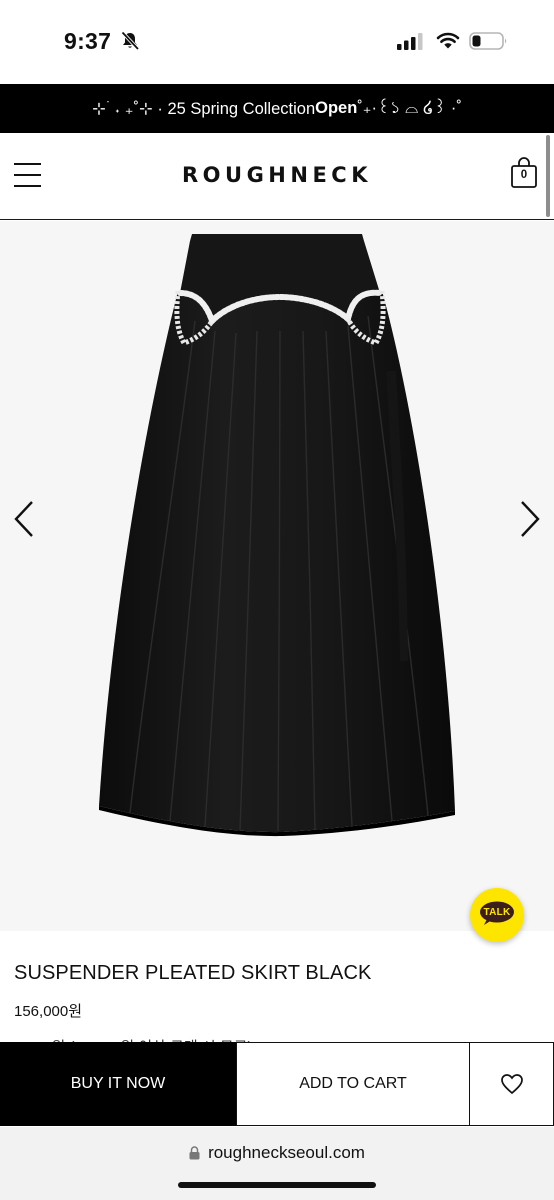 This screenshot has height=1200, width=554. I want to click on promo-text-start: ⊹ ࣪ ˖ ₊˚⊹ · 25 Spring Collection, so click(204, 108).